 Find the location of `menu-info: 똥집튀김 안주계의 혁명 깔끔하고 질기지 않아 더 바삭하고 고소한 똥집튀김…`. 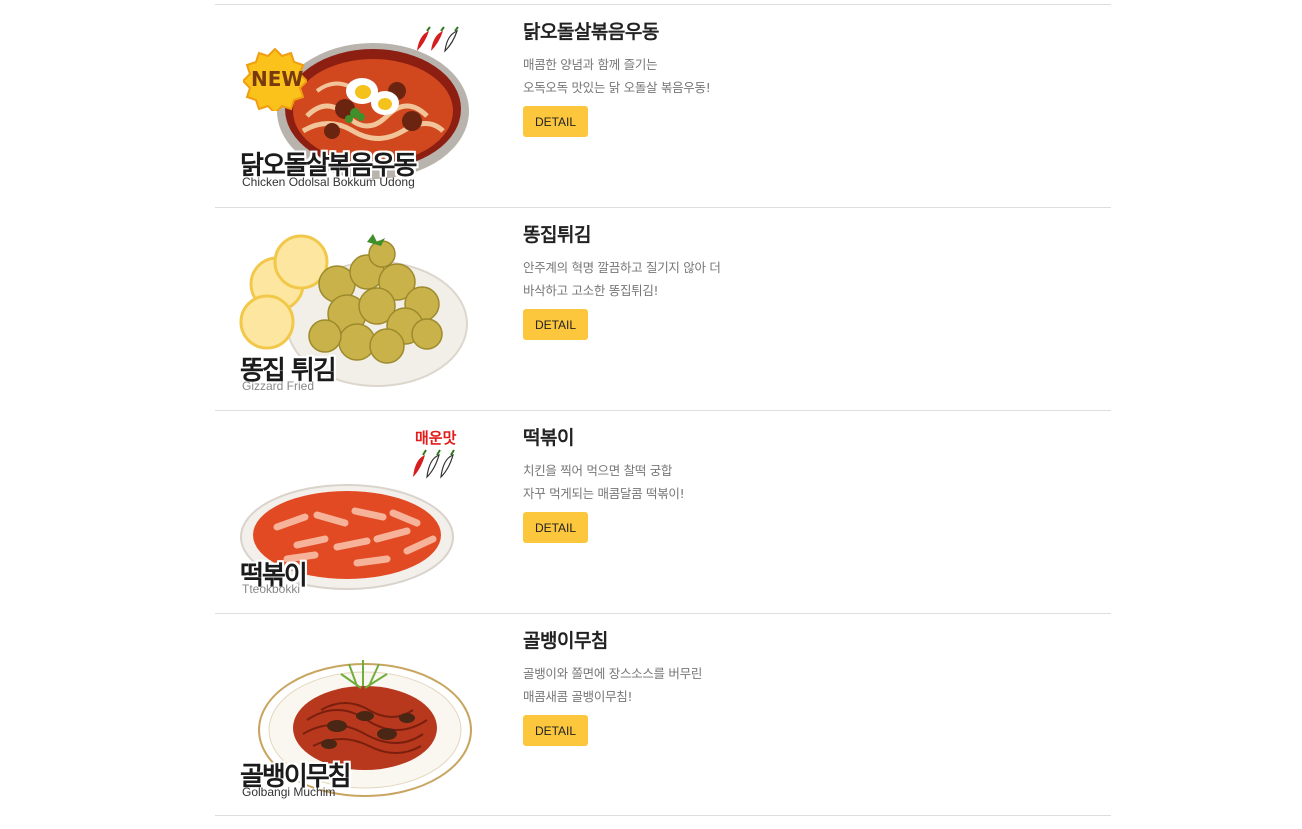

menu-info: 똥집튀김 안주계의 혁명 깔끔하고 질기지 않아 더 바삭하고 고소한 똥집튀김… is located at coordinates (622, 262).